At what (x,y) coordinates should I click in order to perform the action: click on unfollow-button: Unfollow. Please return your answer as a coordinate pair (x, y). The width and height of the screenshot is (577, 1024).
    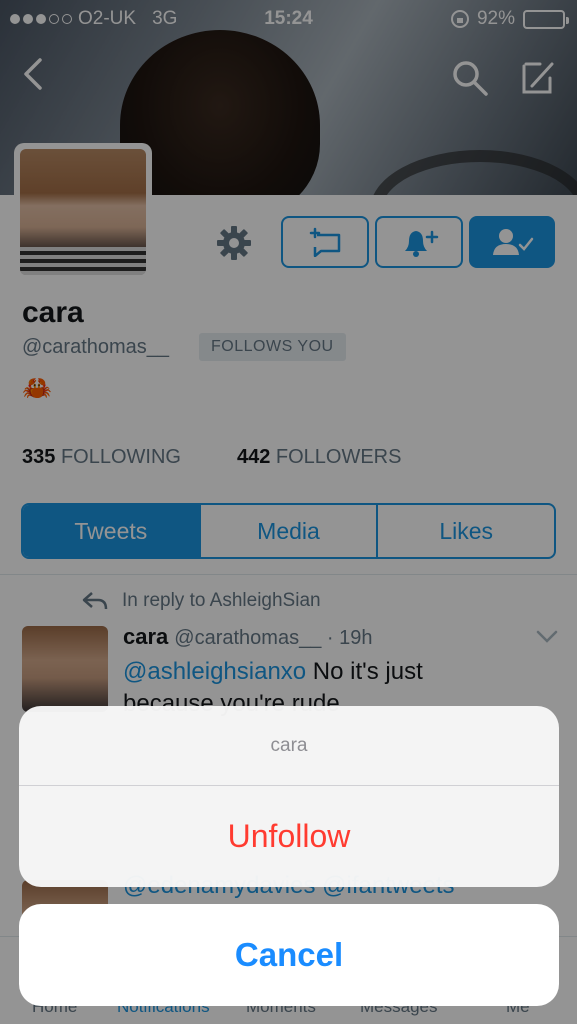
    Looking at the image, I should click on (289, 836).